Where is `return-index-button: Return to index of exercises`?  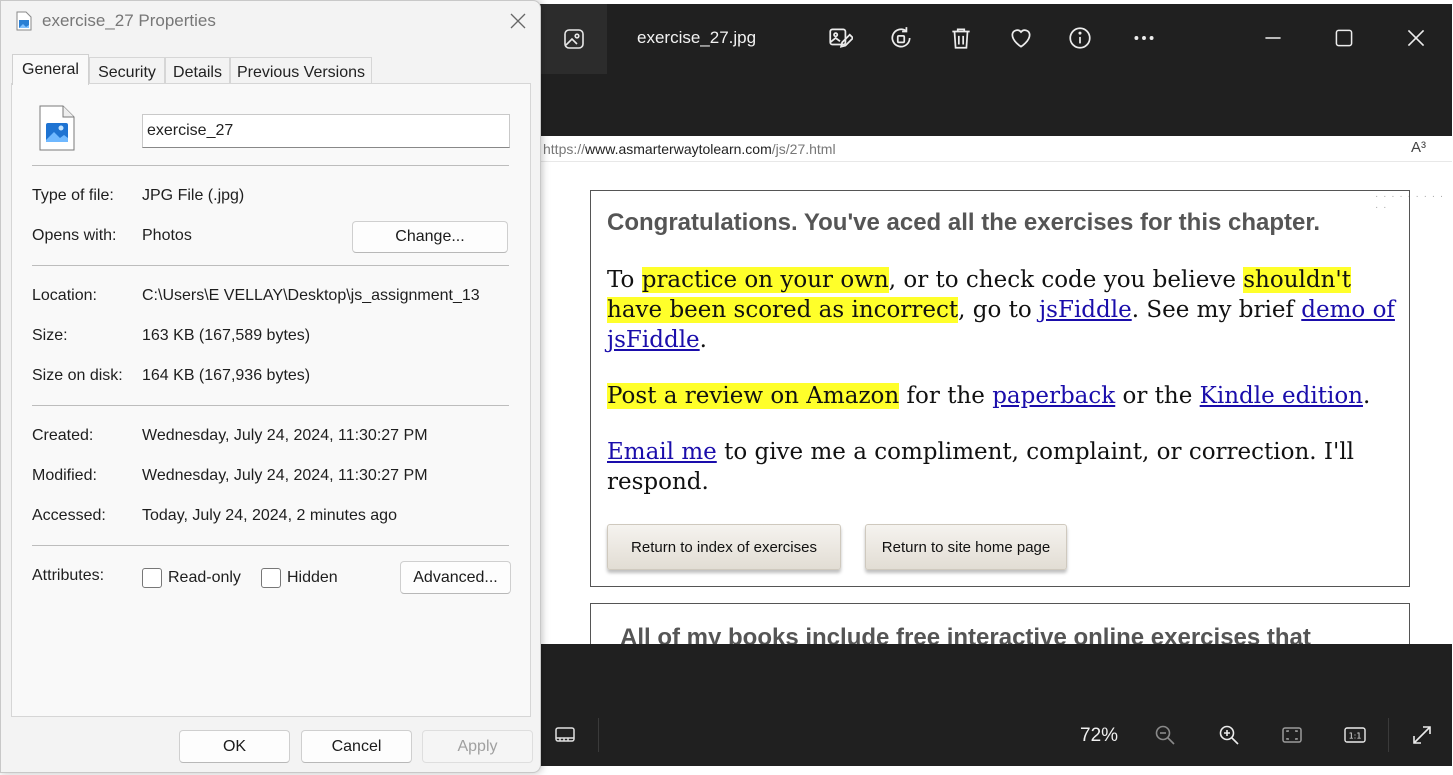 return-index-button: Return to index of exercises is located at coordinates (724, 547).